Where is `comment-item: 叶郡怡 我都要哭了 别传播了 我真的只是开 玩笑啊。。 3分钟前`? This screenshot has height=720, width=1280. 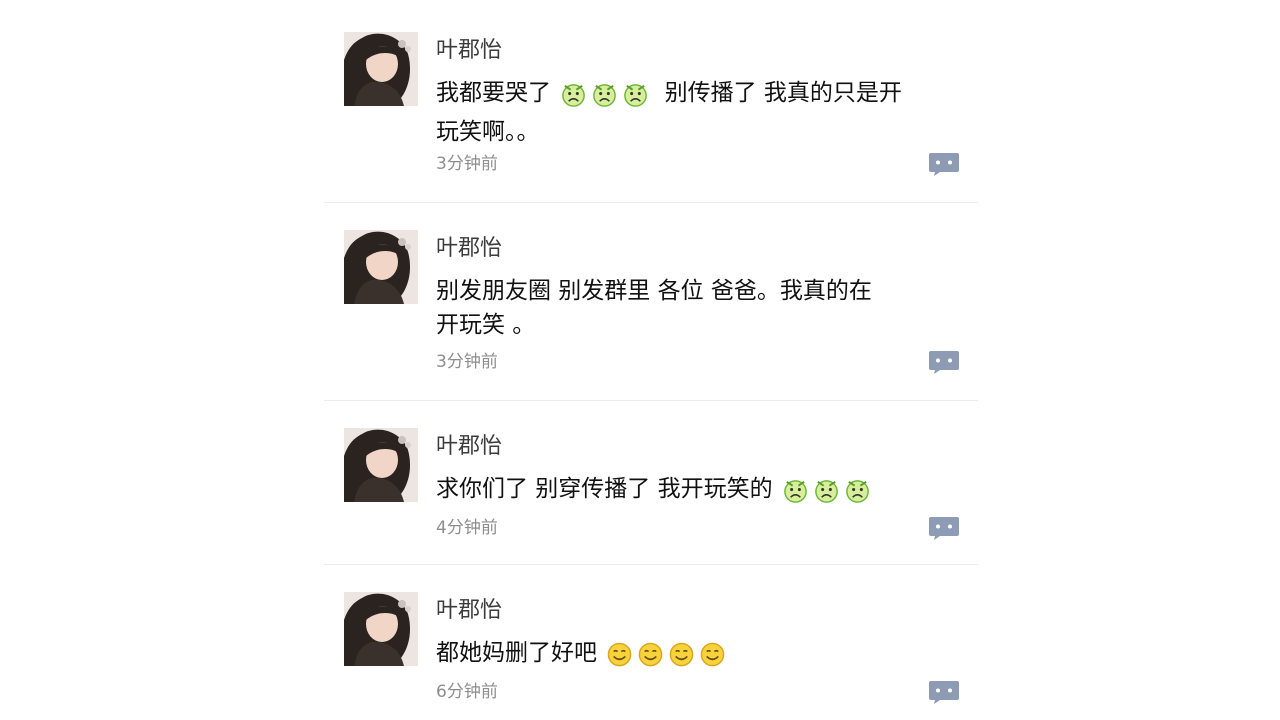
comment-item: 叶郡怡 我都要哭了 别传播了 我真的只是开 玩笑啊。。 3分钟前 is located at coordinates (651, 105).